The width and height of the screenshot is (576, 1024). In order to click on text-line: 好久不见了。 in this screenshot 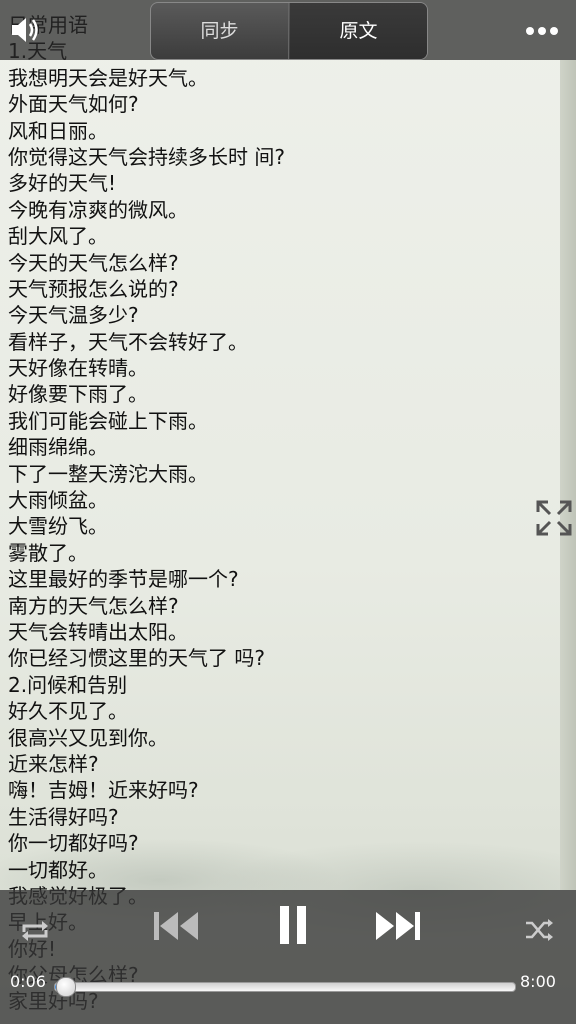, I will do `click(68, 711)`.